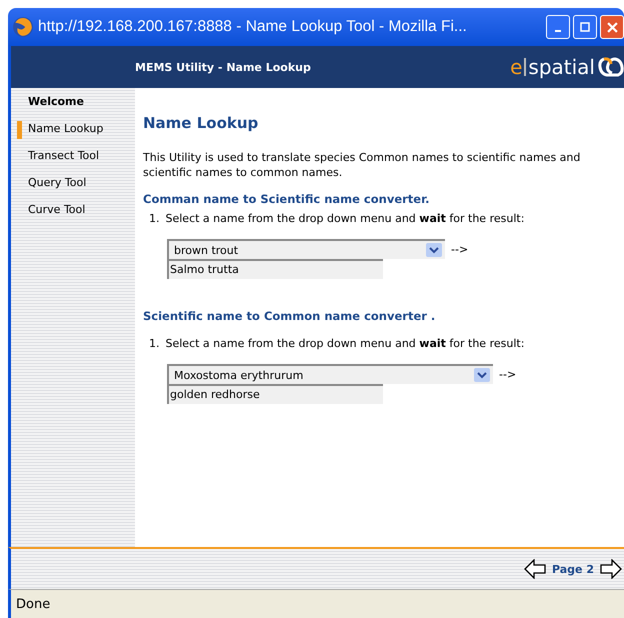  I want to click on minimize-icon, so click(558, 31).